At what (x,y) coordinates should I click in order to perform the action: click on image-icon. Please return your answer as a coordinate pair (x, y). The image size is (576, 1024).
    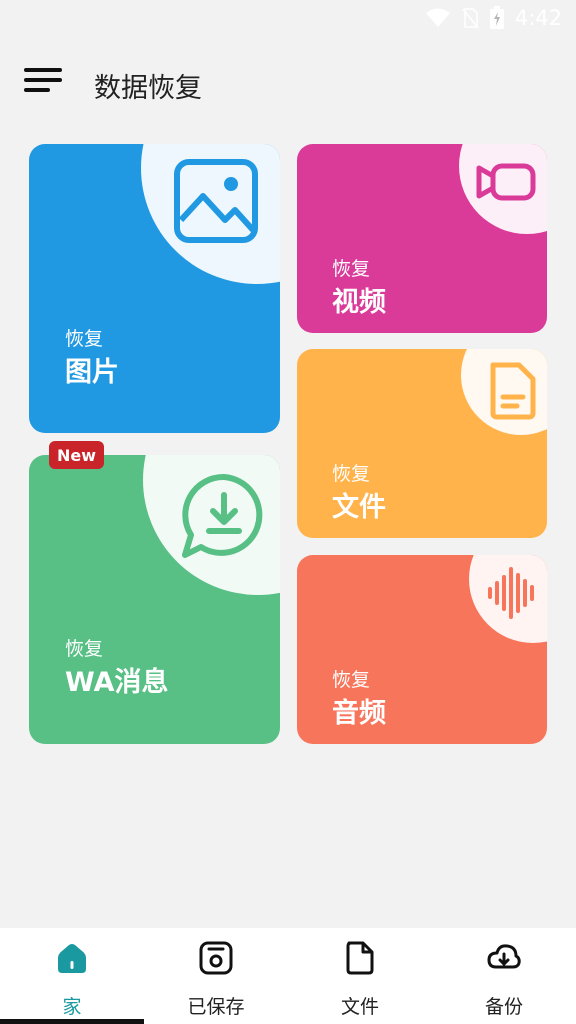
    Looking at the image, I should click on (216, 201).